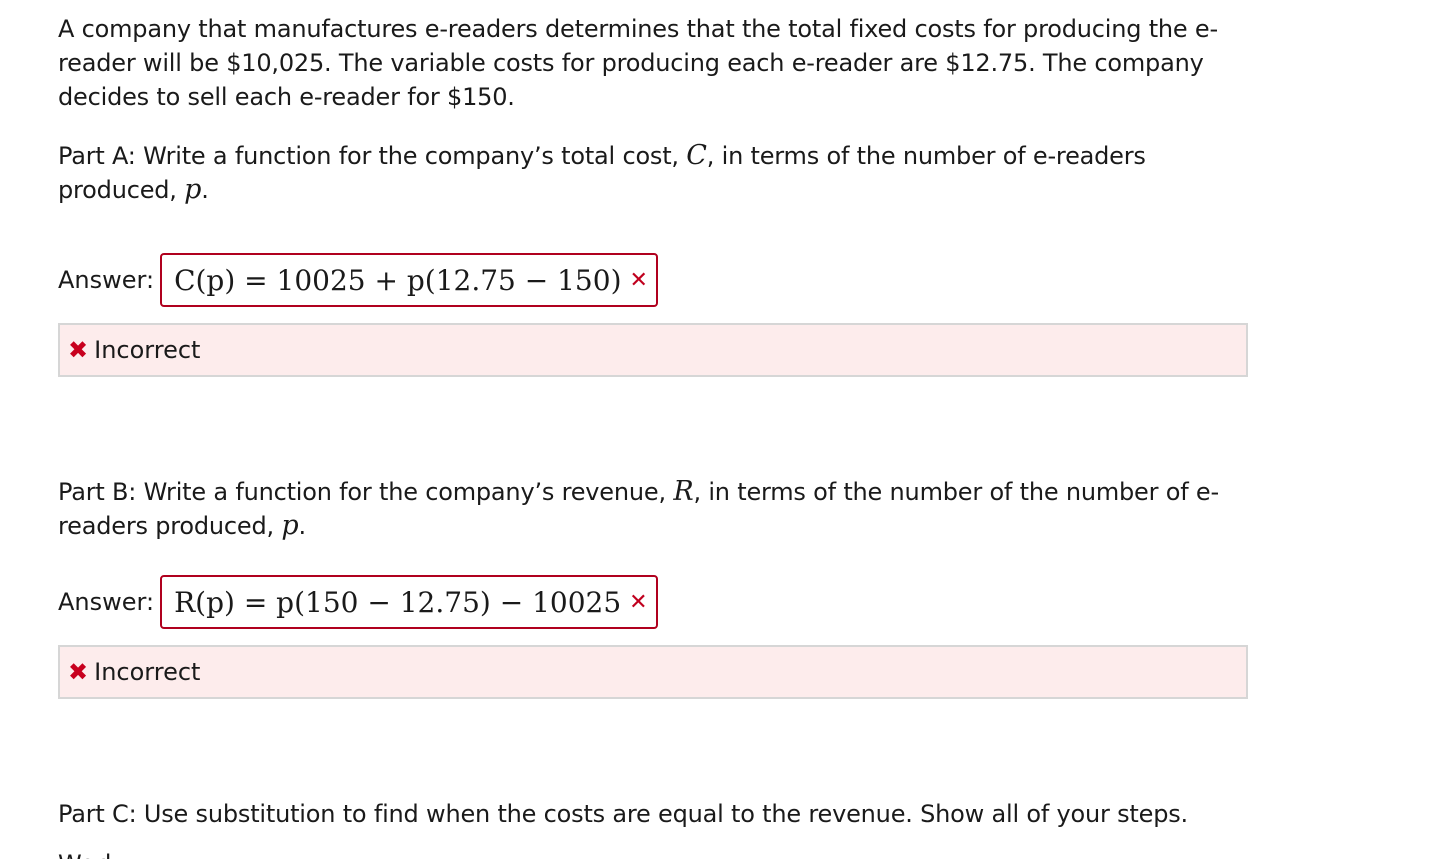  What do you see at coordinates (398, 280) in the screenshot?
I see `part-a-answer-value: C(p) = 10025 + p(12.75 − 150)` at bounding box center [398, 280].